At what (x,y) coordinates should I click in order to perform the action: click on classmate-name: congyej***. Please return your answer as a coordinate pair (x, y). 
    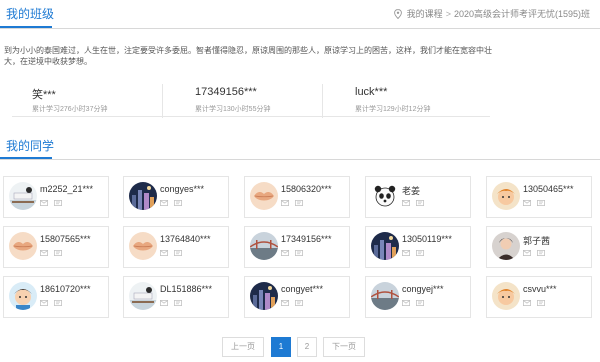
    Looking at the image, I should click on (423, 289).